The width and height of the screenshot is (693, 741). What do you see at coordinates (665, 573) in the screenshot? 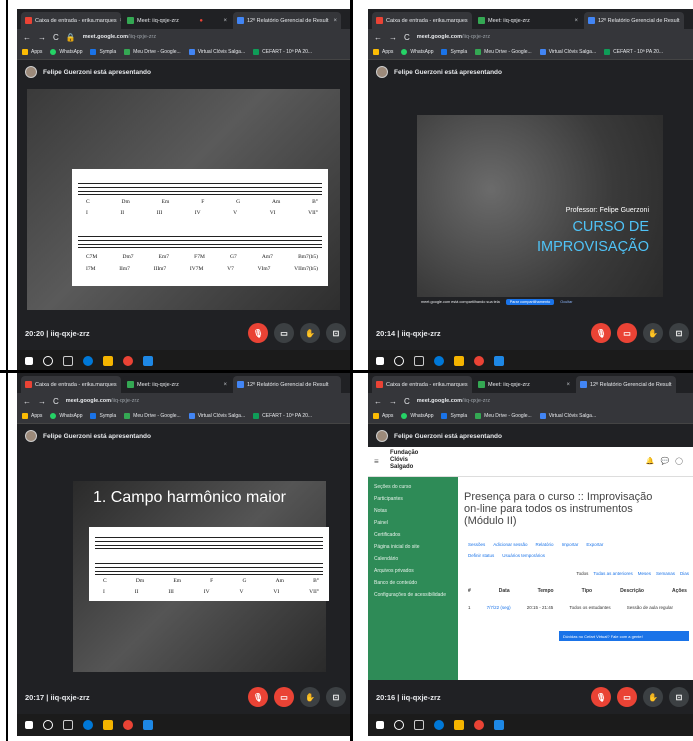
I see `filter-weeks: Semanas` at bounding box center [665, 573].